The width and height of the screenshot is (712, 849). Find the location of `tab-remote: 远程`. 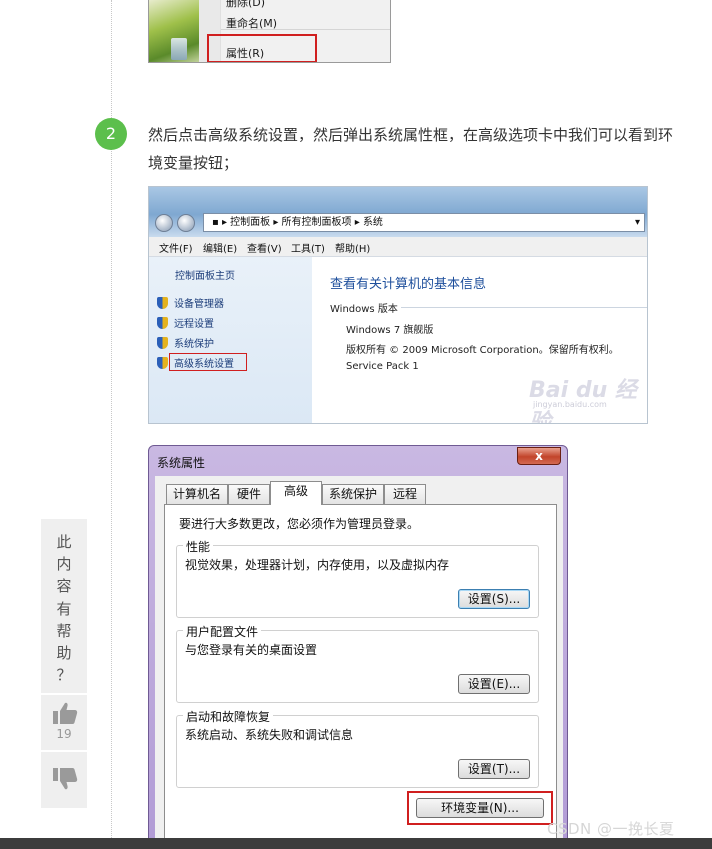

tab-remote: 远程 is located at coordinates (405, 494).